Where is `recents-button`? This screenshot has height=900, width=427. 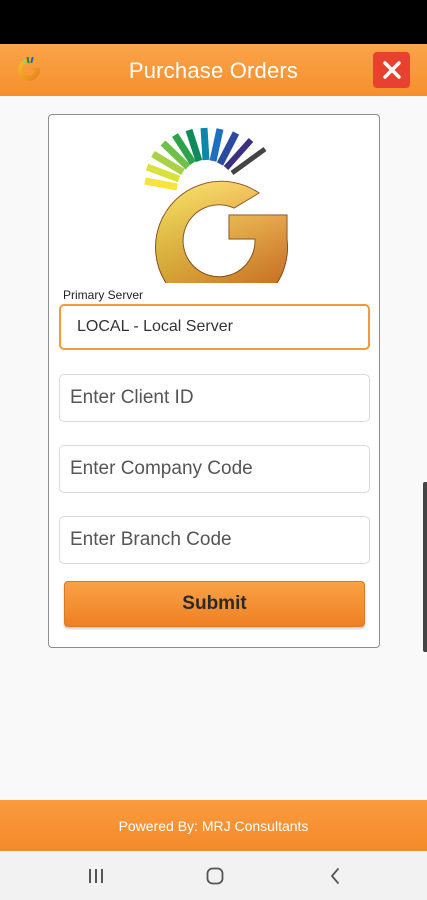 recents-button is located at coordinates (96, 876).